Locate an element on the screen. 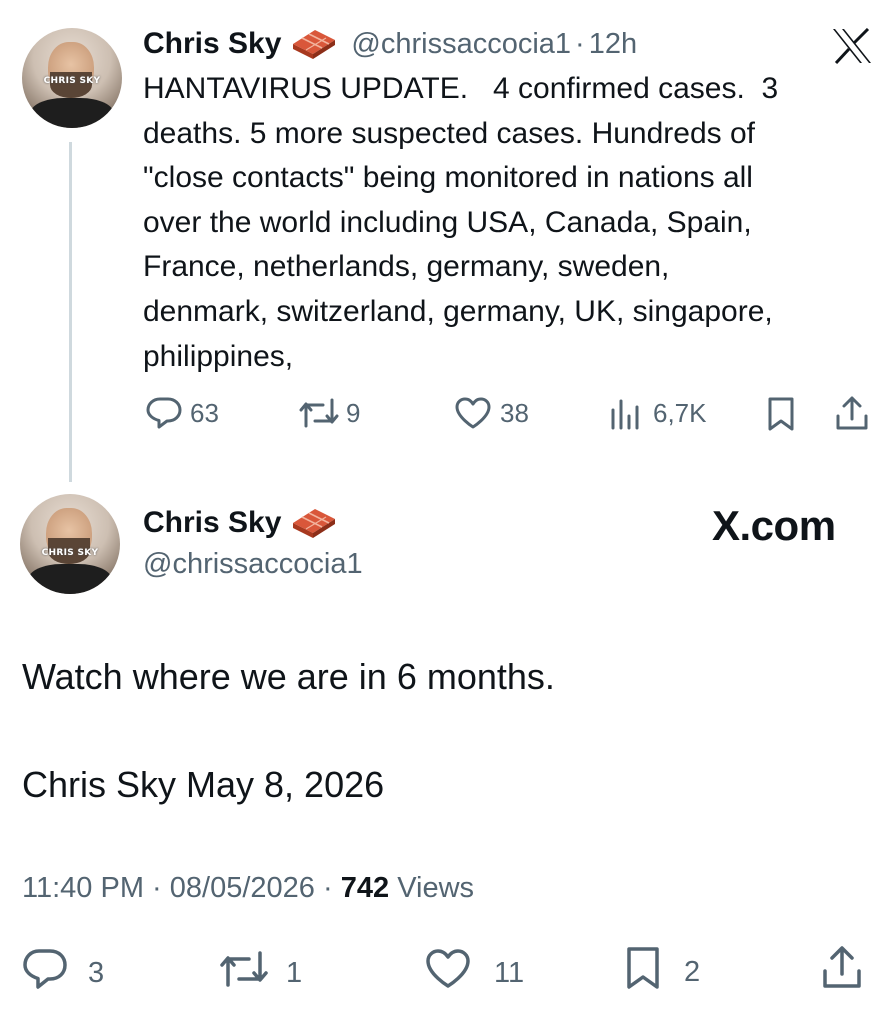  bookmark-count: 2 is located at coordinates (692, 971).